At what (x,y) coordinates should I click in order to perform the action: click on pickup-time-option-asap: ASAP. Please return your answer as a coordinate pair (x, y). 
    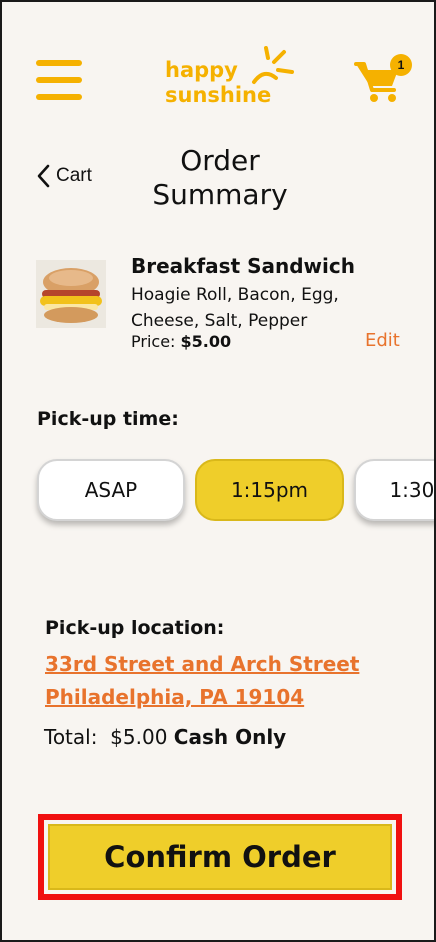
    Looking at the image, I should click on (111, 490).